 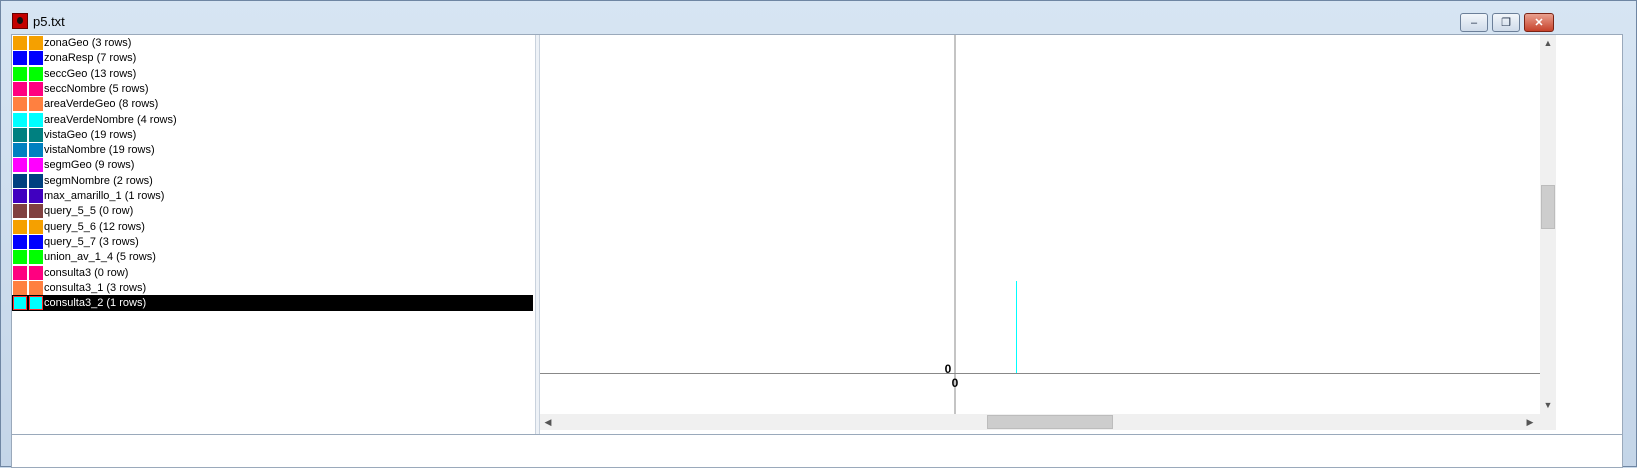 What do you see at coordinates (91, 241) in the screenshot?
I see `layer-label: query_5_7 (3 rows)` at bounding box center [91, 241].